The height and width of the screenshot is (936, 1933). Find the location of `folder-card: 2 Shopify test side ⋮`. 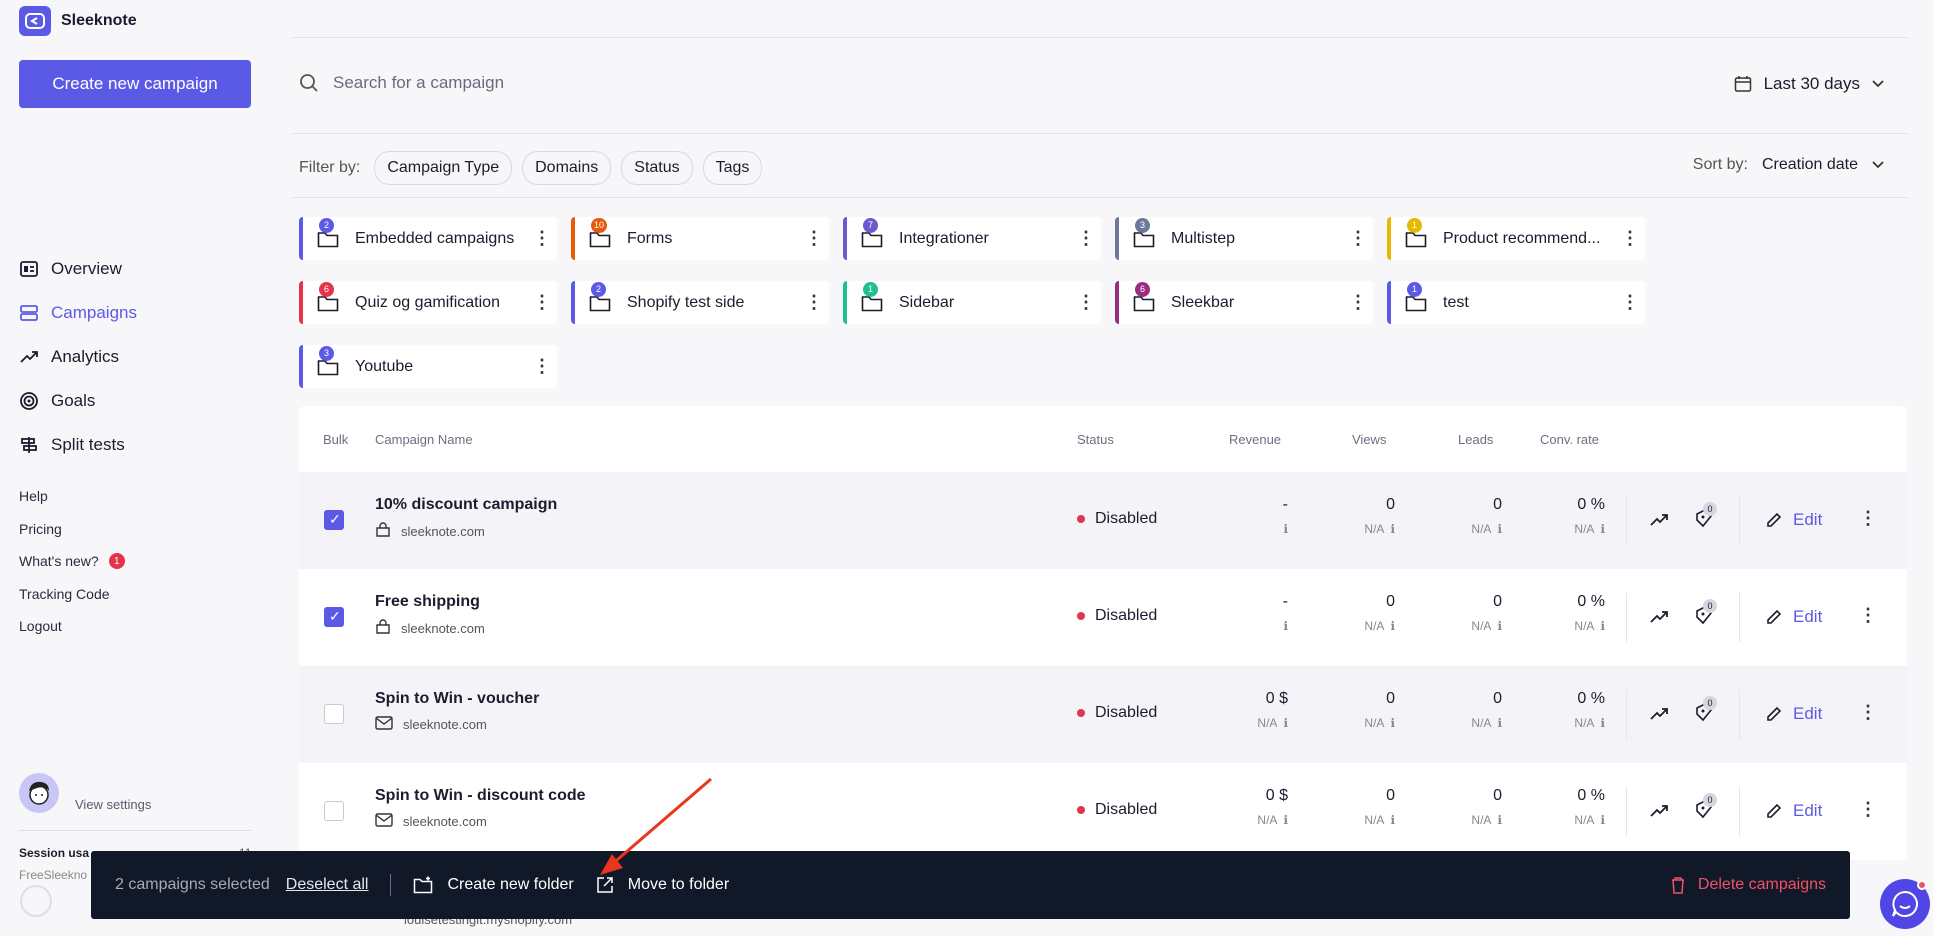

folder-card: 2 Shopify test side ⋮ is located at coordinates (700, 302).